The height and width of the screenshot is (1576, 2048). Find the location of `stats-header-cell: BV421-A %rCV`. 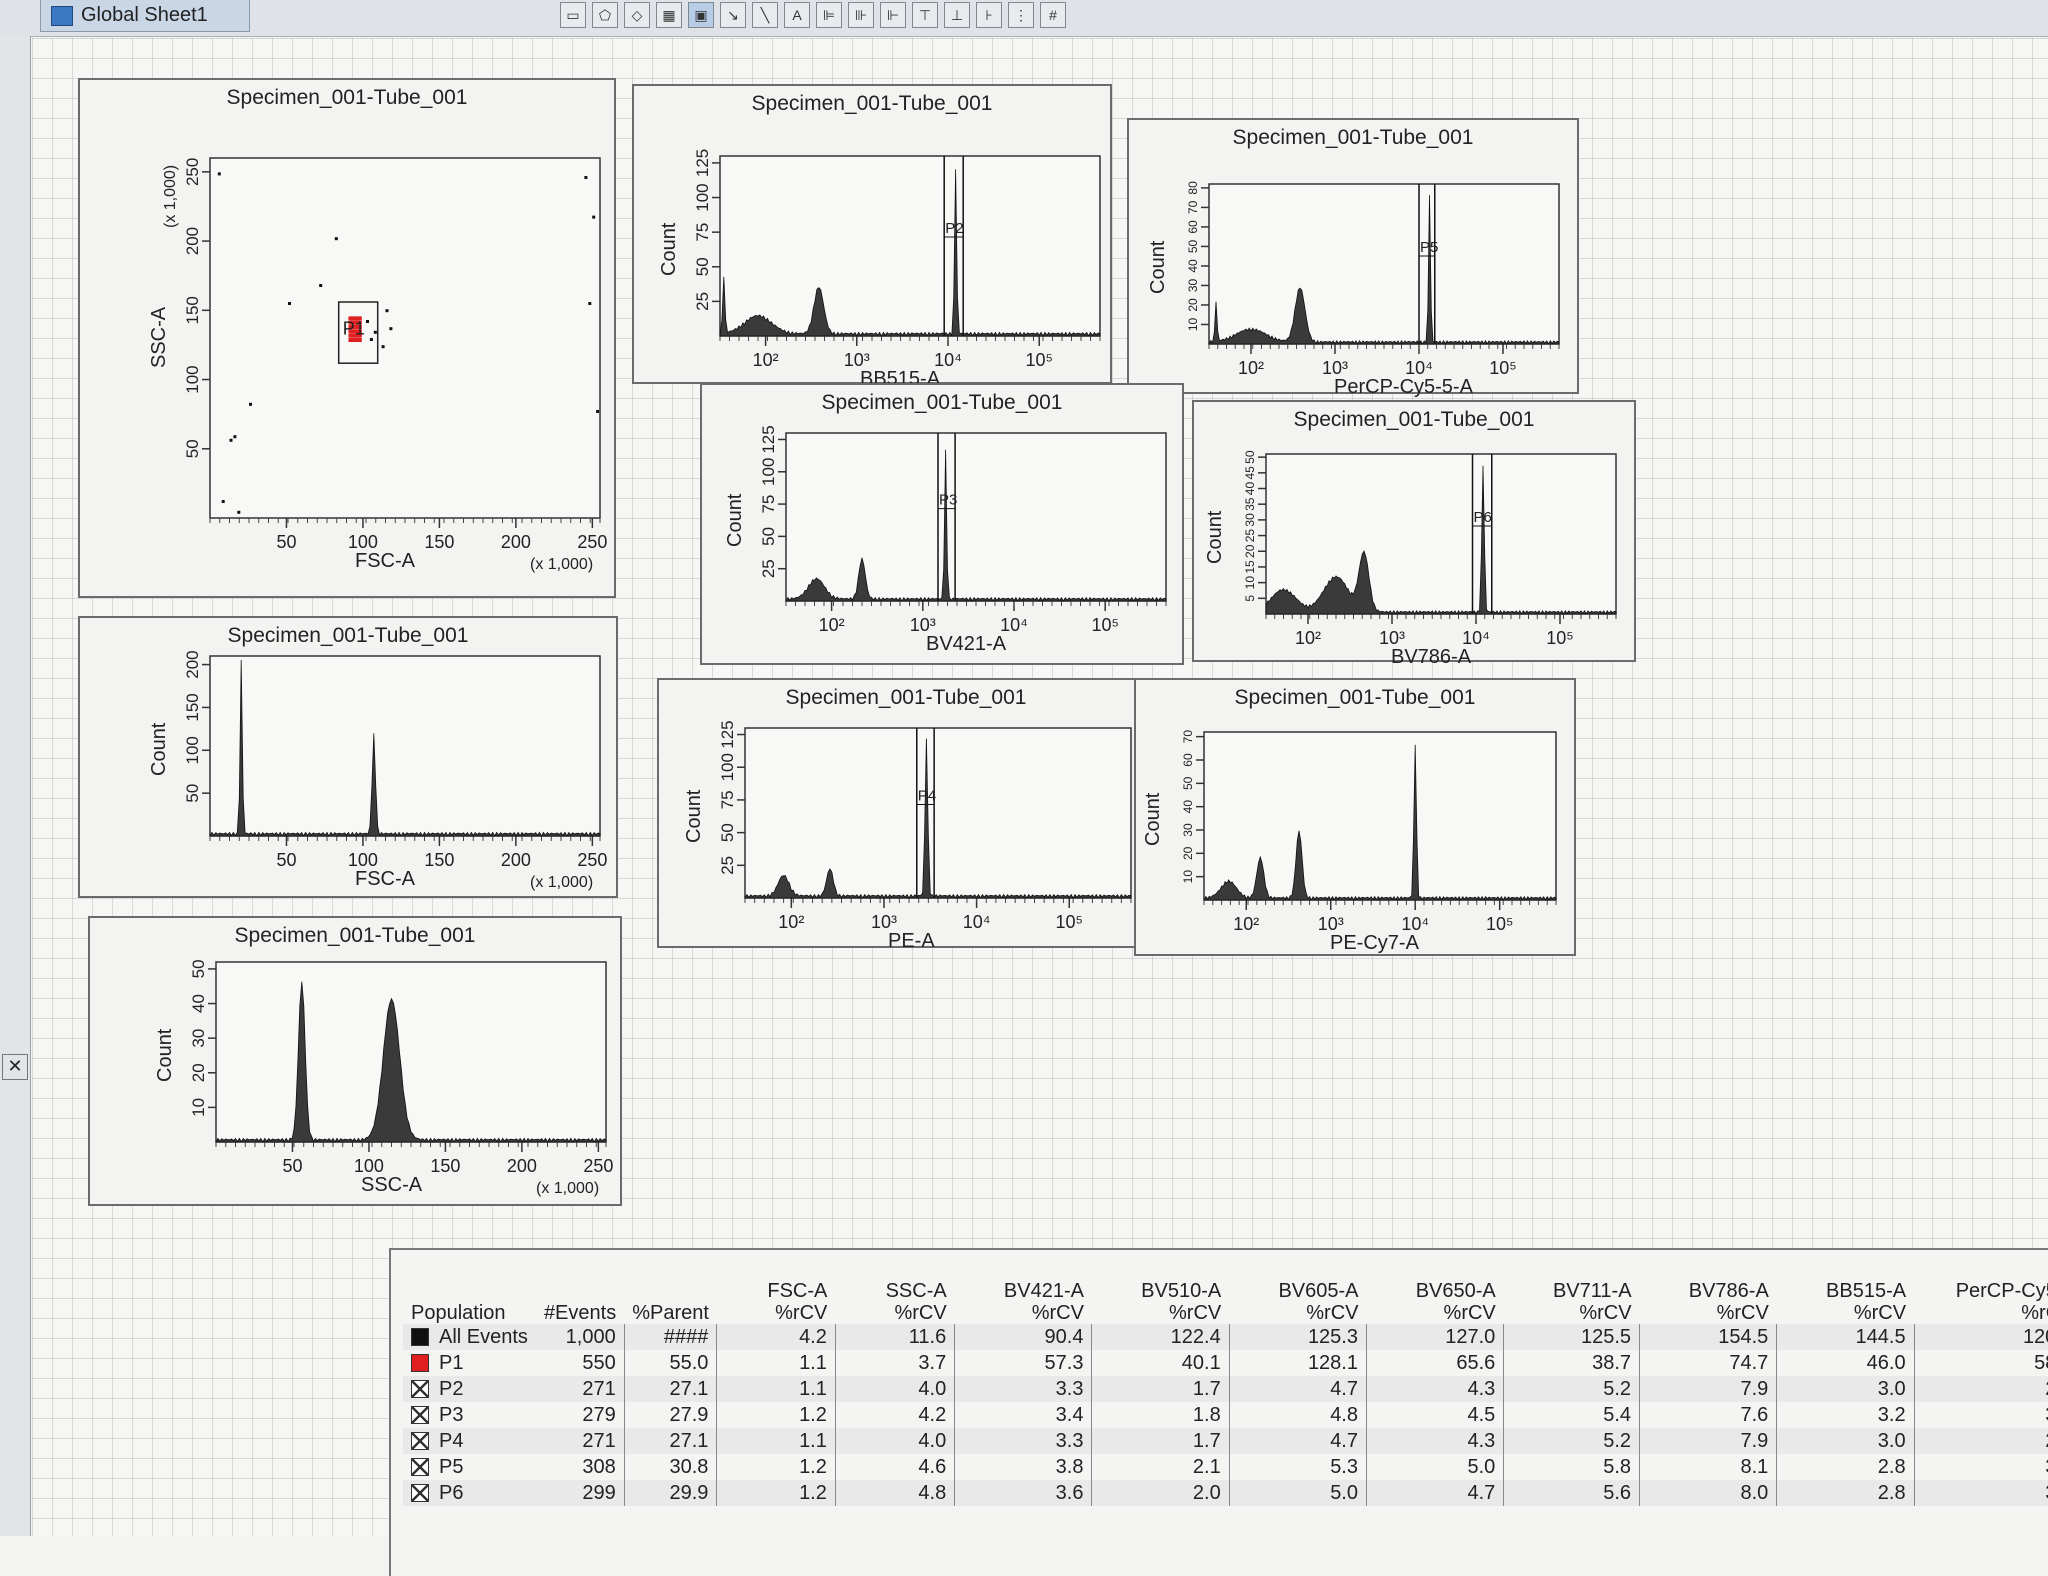

stats-header-cell: BV421-A %rCV is located at coordinates (1023, 1302).